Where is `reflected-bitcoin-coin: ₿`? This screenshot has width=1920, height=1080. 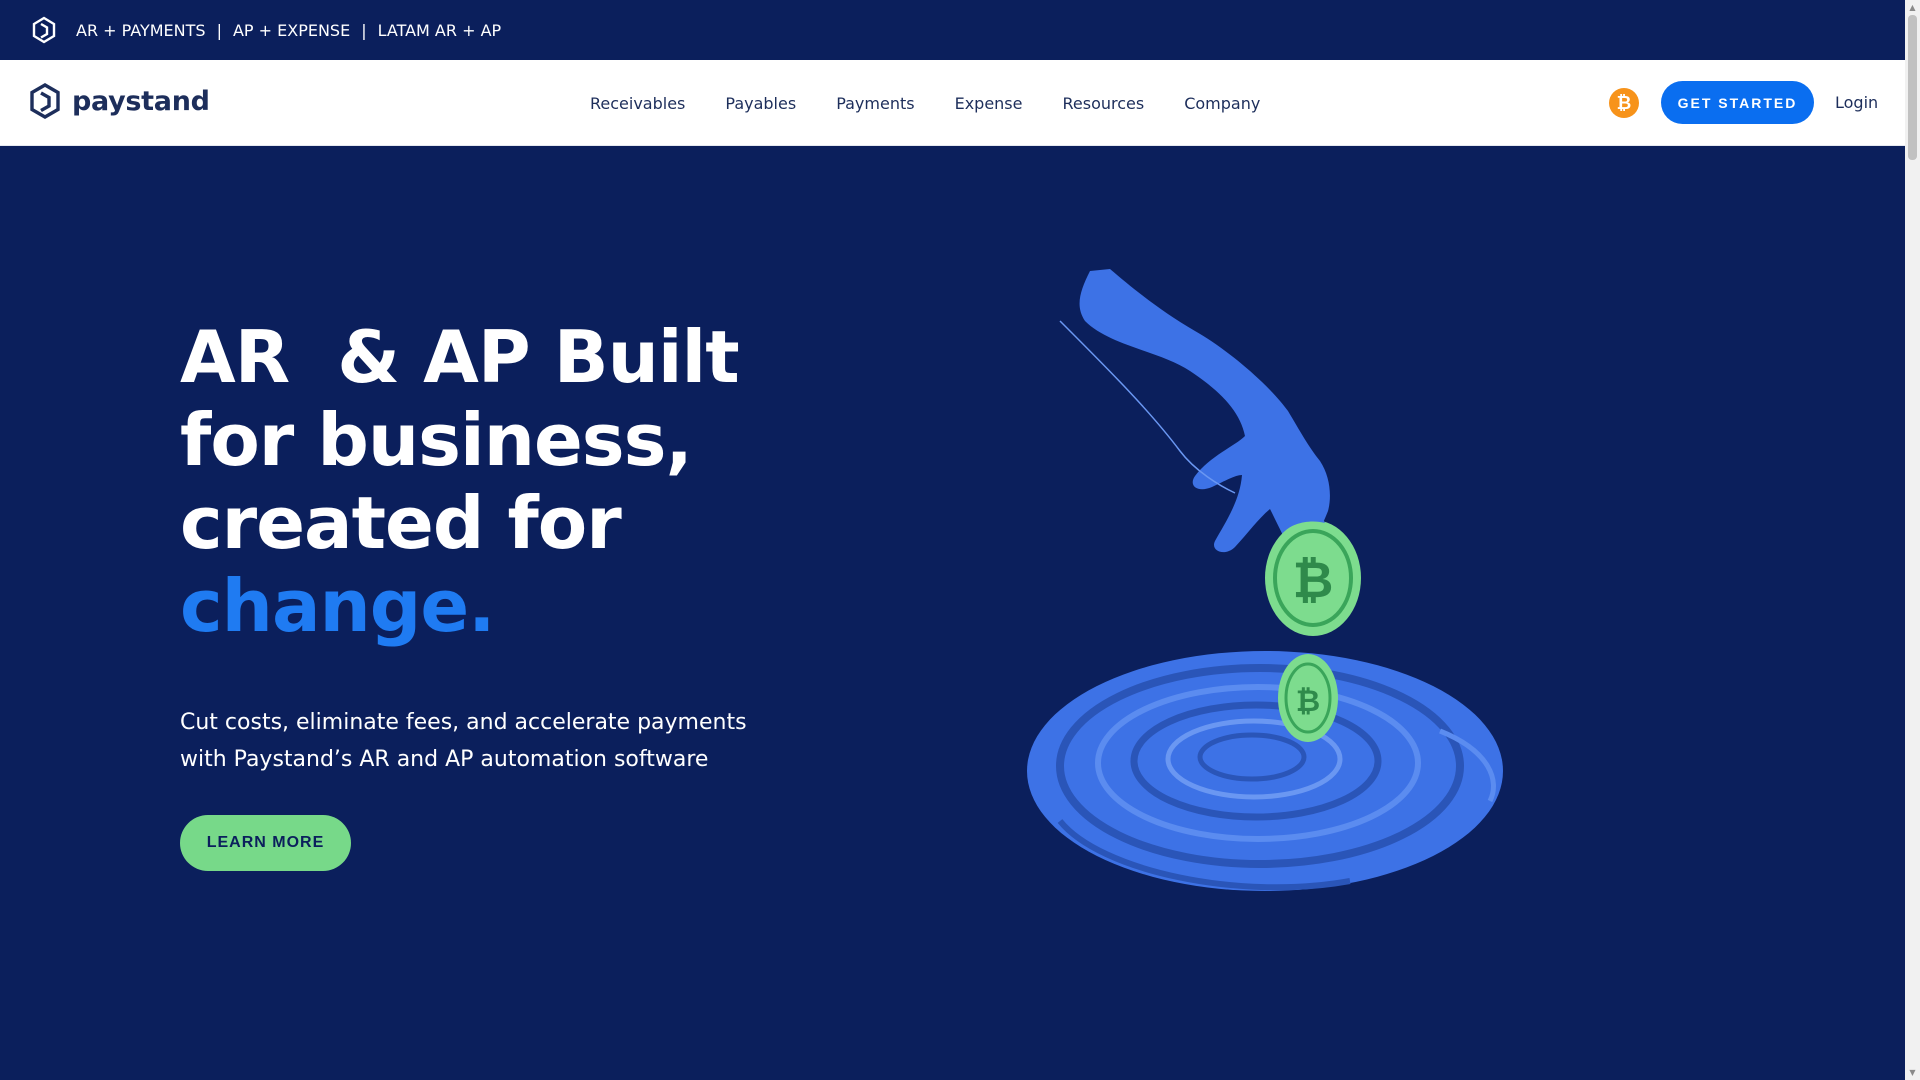
reflected-bitcoin-coin: ₿ is located at coordinates (1308, 698).